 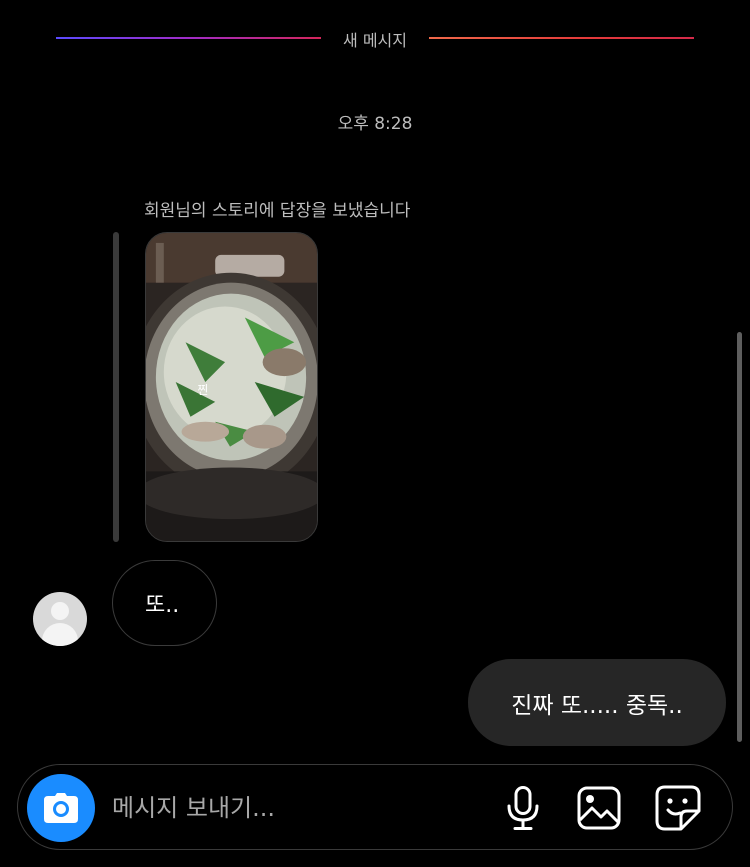 What do you see at coordinates (561, 38) in the screenshot?
I see `divider-line-right` at bounding box center [561, 38].